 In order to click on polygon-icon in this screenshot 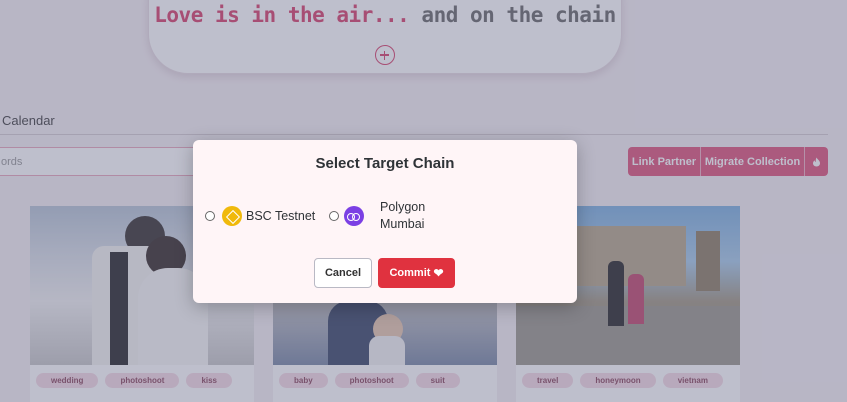, I will do `click(354, 216)`.